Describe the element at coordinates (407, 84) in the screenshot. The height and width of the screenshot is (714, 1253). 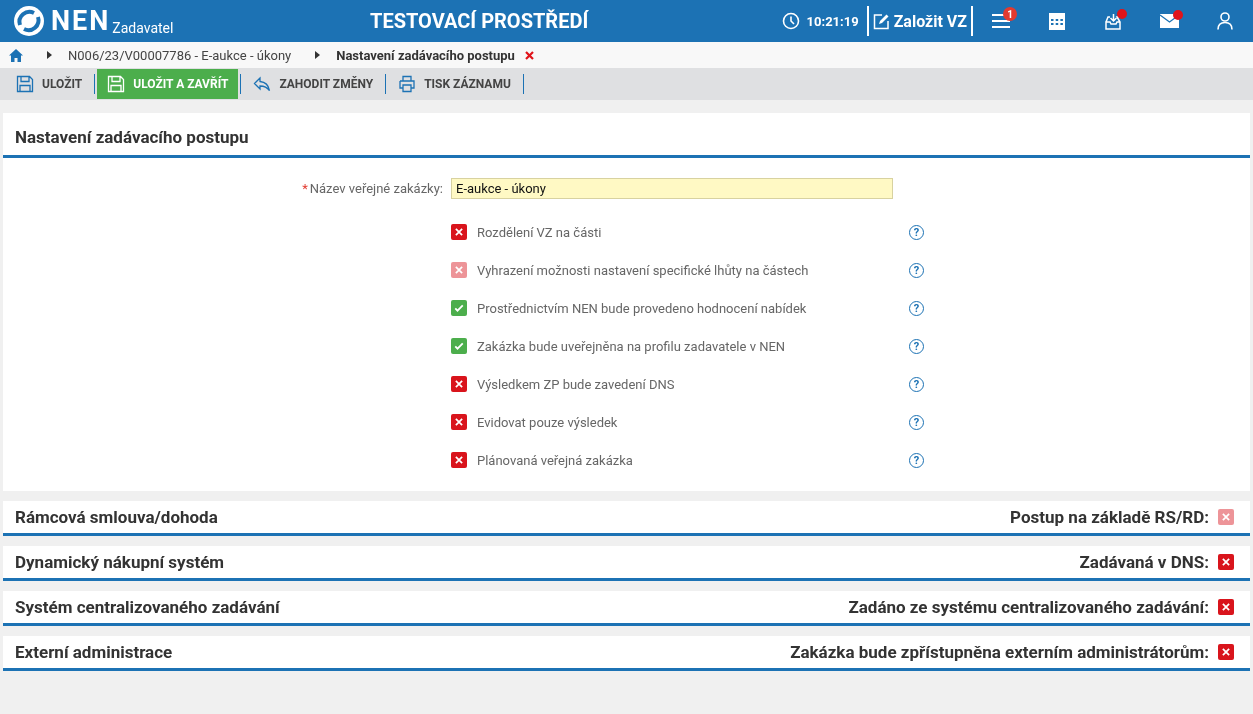
I see `printer-icon` at that location.